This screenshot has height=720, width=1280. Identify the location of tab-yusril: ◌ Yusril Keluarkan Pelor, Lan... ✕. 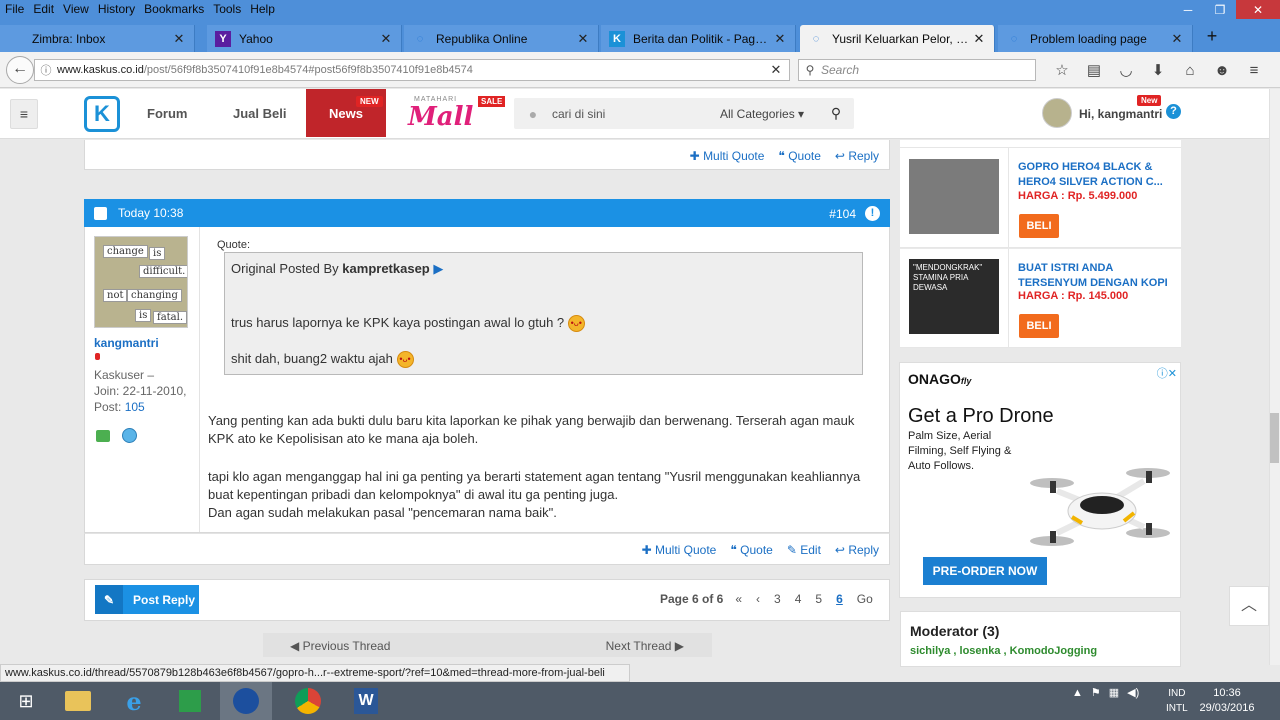
(897, 38).